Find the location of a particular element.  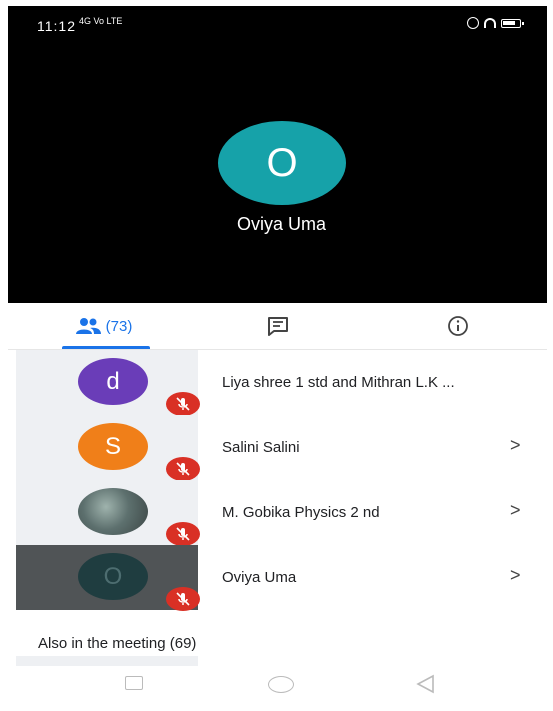

tab-info is located at coordinates (458, 326).